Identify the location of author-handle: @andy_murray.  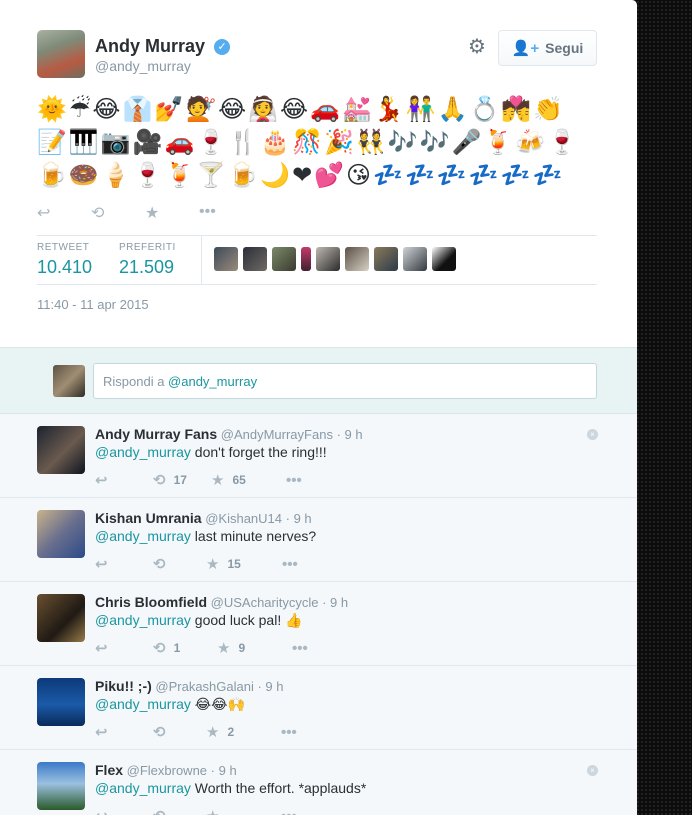
(143, 66).